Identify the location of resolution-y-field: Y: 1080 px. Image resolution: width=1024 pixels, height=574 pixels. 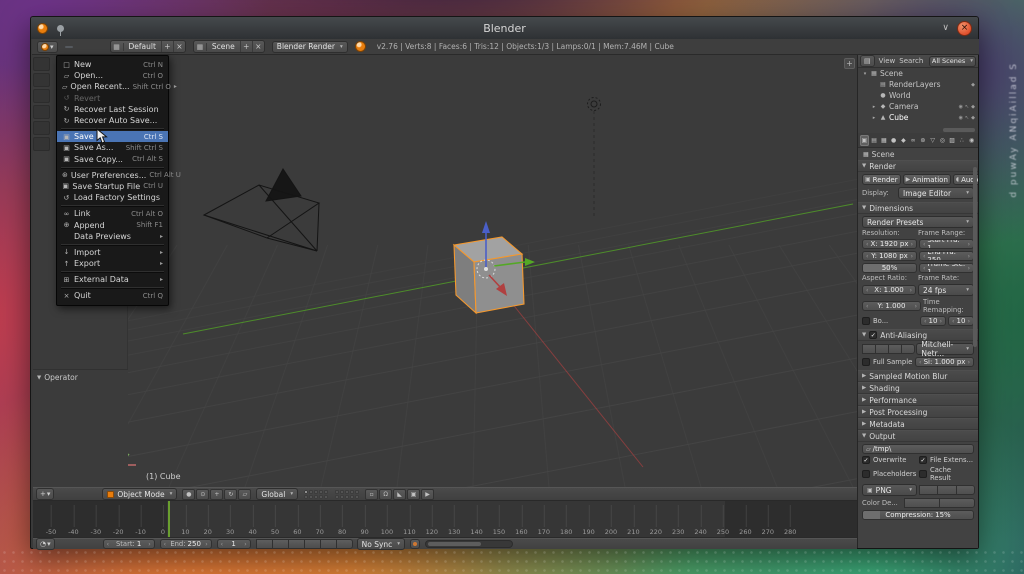
(889, 256).